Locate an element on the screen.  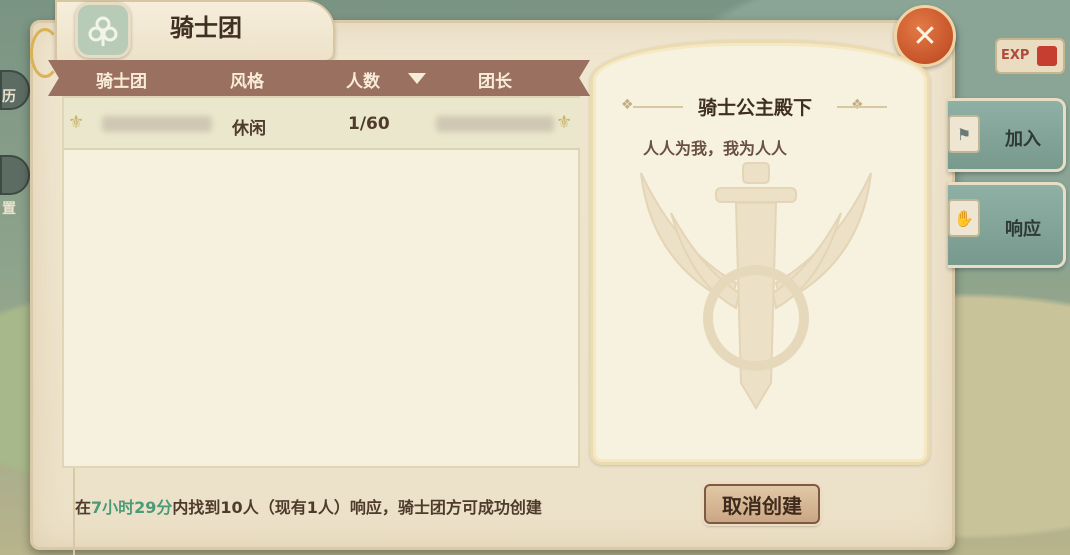
close-icon: ✕ is located at coordinates (925, 36).